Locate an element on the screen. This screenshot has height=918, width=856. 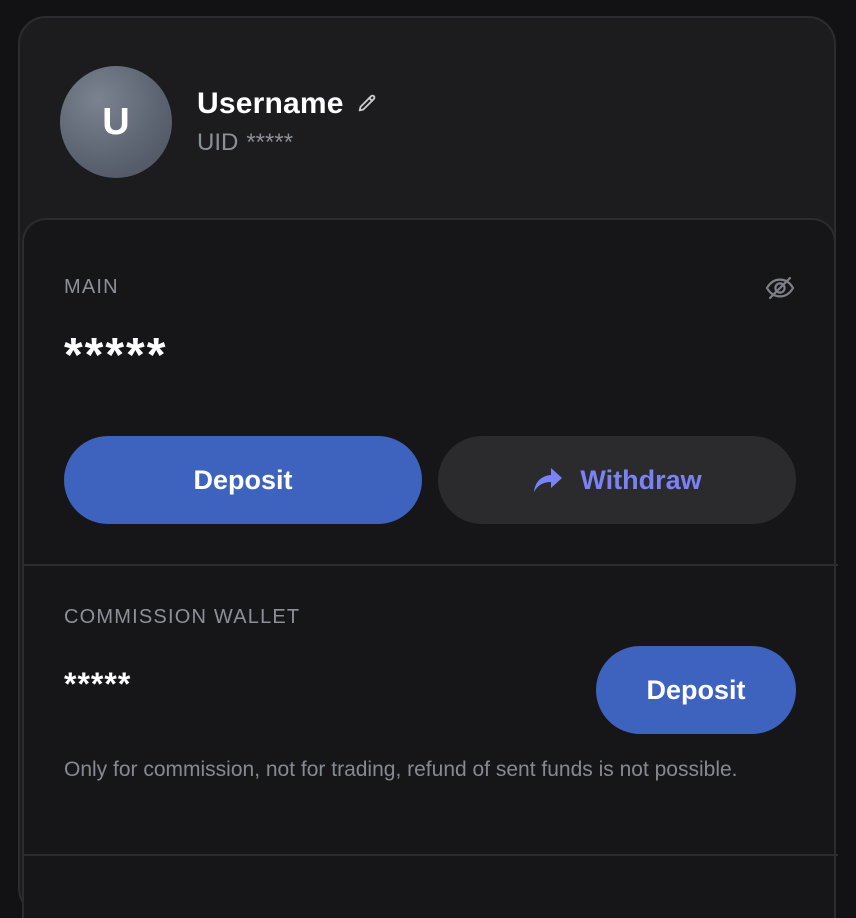
uid-row: UID ***** is located at coordinates (287, 143).